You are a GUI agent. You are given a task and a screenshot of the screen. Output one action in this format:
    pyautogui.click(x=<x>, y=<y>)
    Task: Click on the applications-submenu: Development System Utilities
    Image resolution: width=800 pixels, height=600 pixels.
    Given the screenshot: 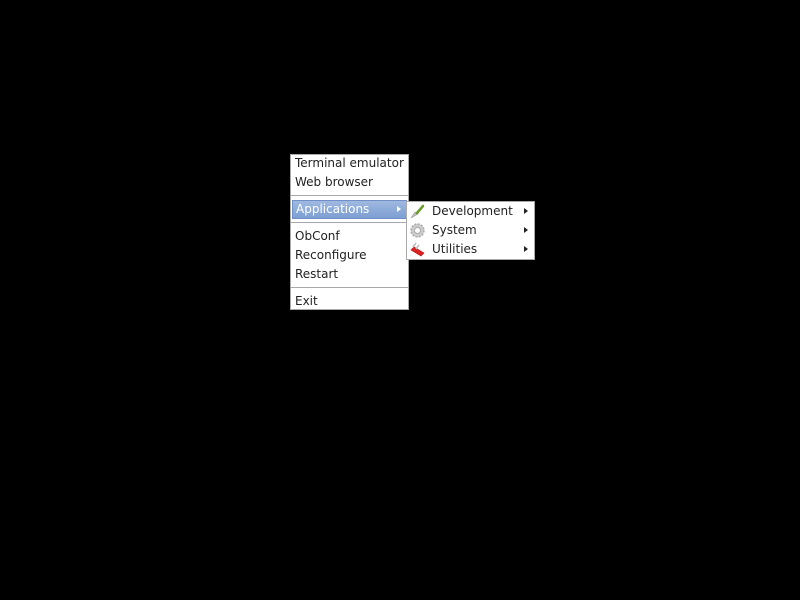 What is the action you would take?
    pyautogui.click(x=470, y=230)
    